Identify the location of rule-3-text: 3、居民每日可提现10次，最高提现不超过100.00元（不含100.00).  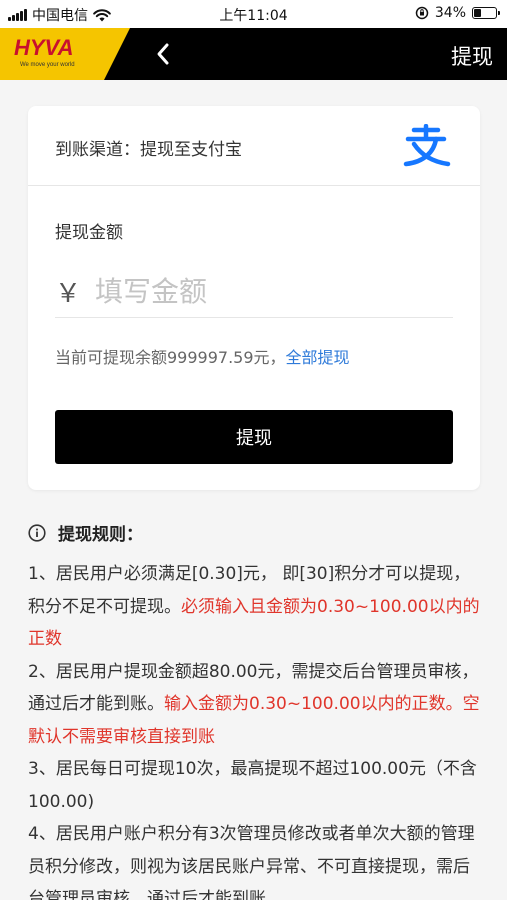
(252, 785).